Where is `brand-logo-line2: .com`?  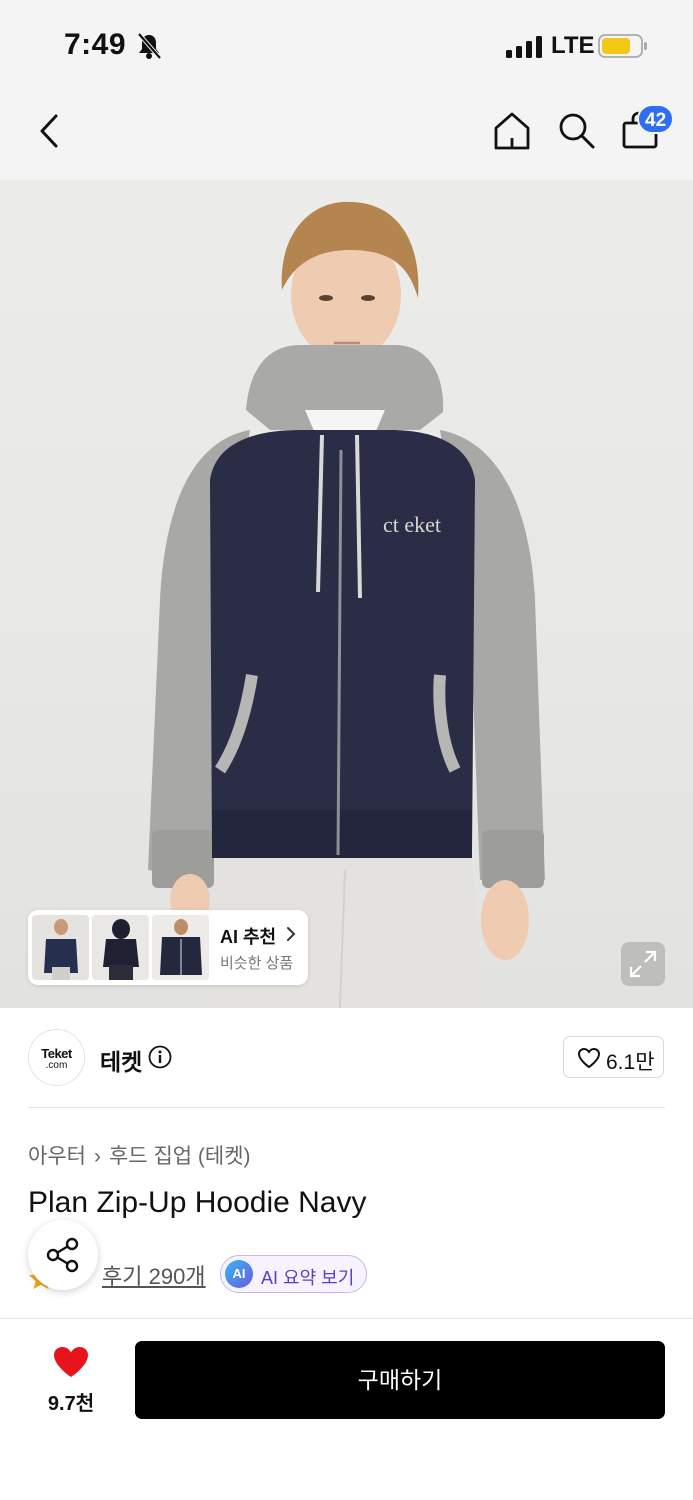 brand-logo-line2: .com is located at coordinates (56, 1065).